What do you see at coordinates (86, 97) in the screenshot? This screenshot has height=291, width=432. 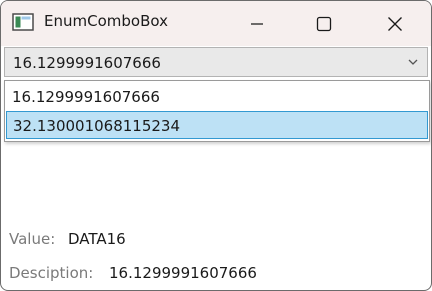 I see `dropdown-item-label: 16.1299991607666` at bounding box center [86, 97].